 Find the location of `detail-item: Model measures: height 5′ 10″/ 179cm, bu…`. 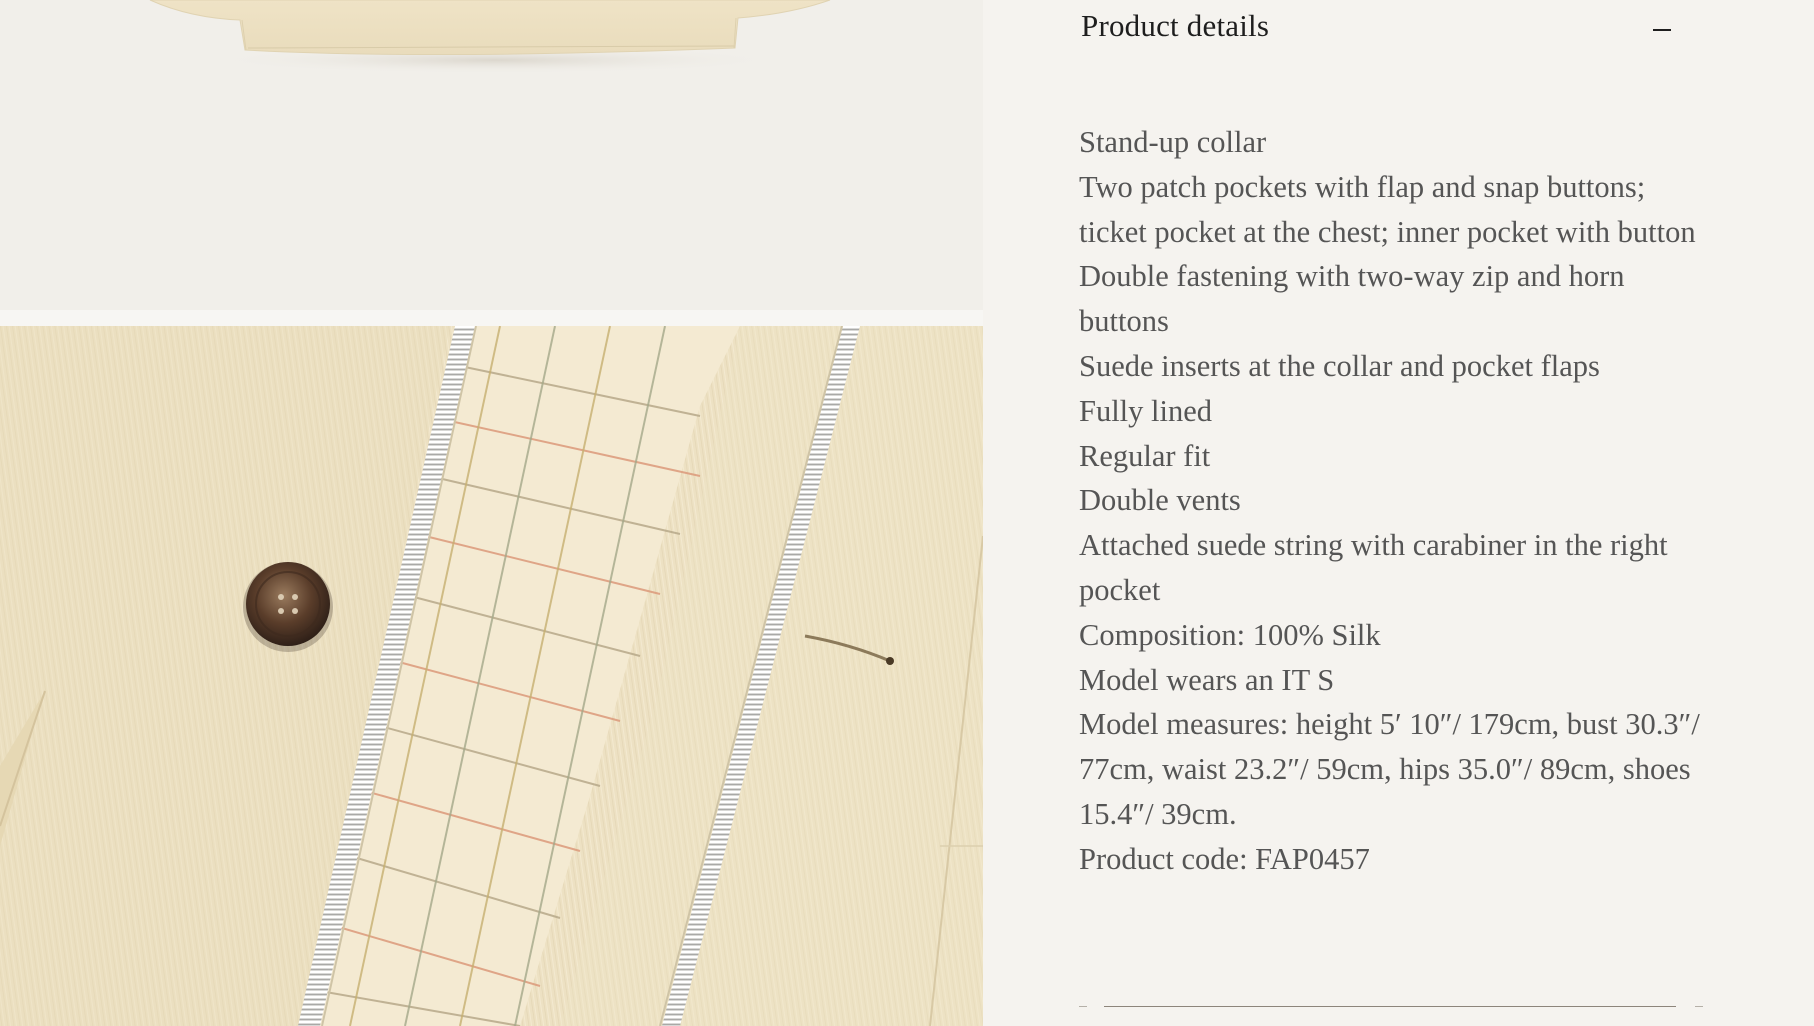

detail-item: Model measures: height 5′ 10″/ 179cm, bu… is located at coordinates (1389, 769).